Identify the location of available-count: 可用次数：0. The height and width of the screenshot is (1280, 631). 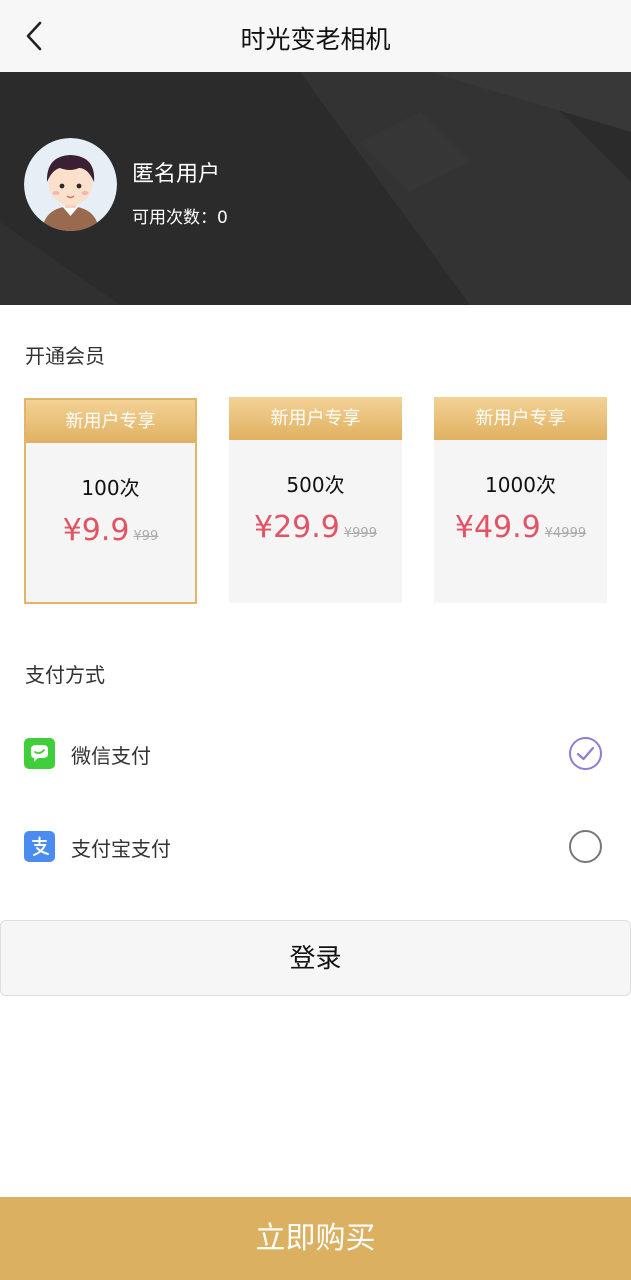
(180, 218).